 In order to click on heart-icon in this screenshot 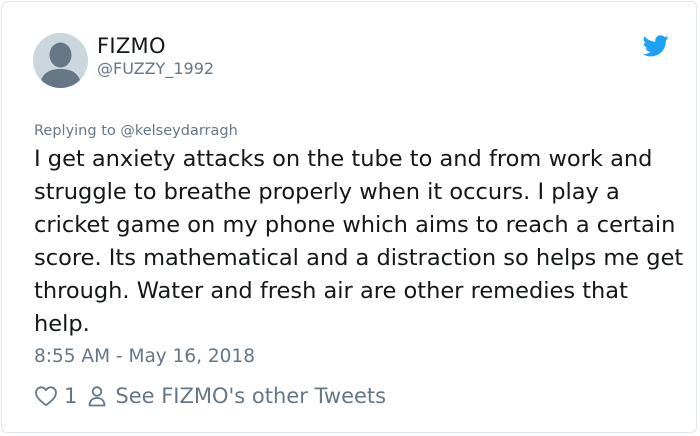, I will do `click(46, 396)`.